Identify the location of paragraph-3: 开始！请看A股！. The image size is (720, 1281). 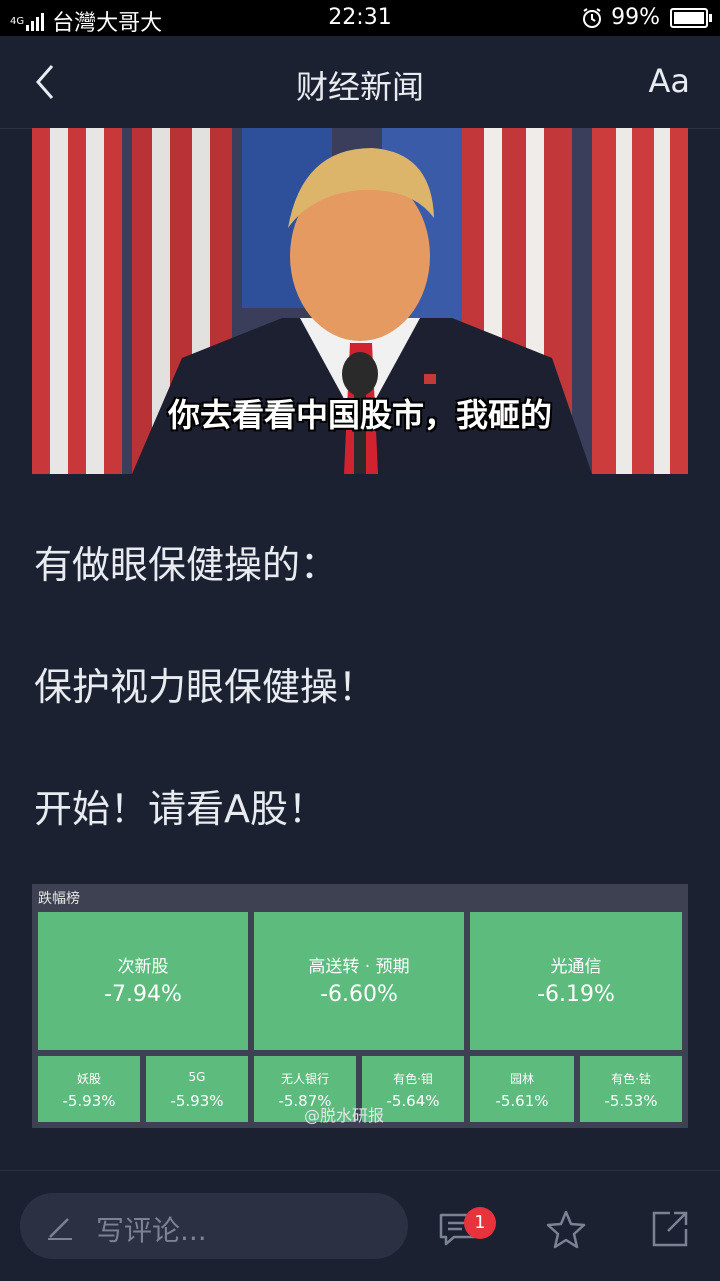
(180, 809).